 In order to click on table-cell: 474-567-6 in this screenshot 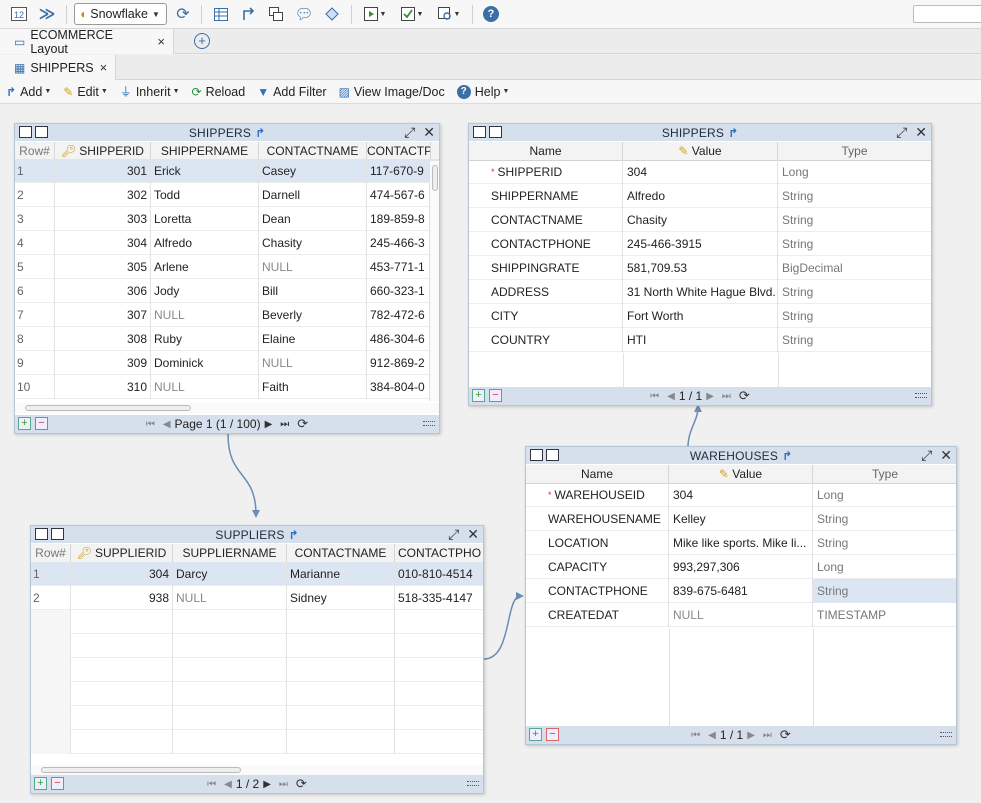, I will do `click(399, 195)`.